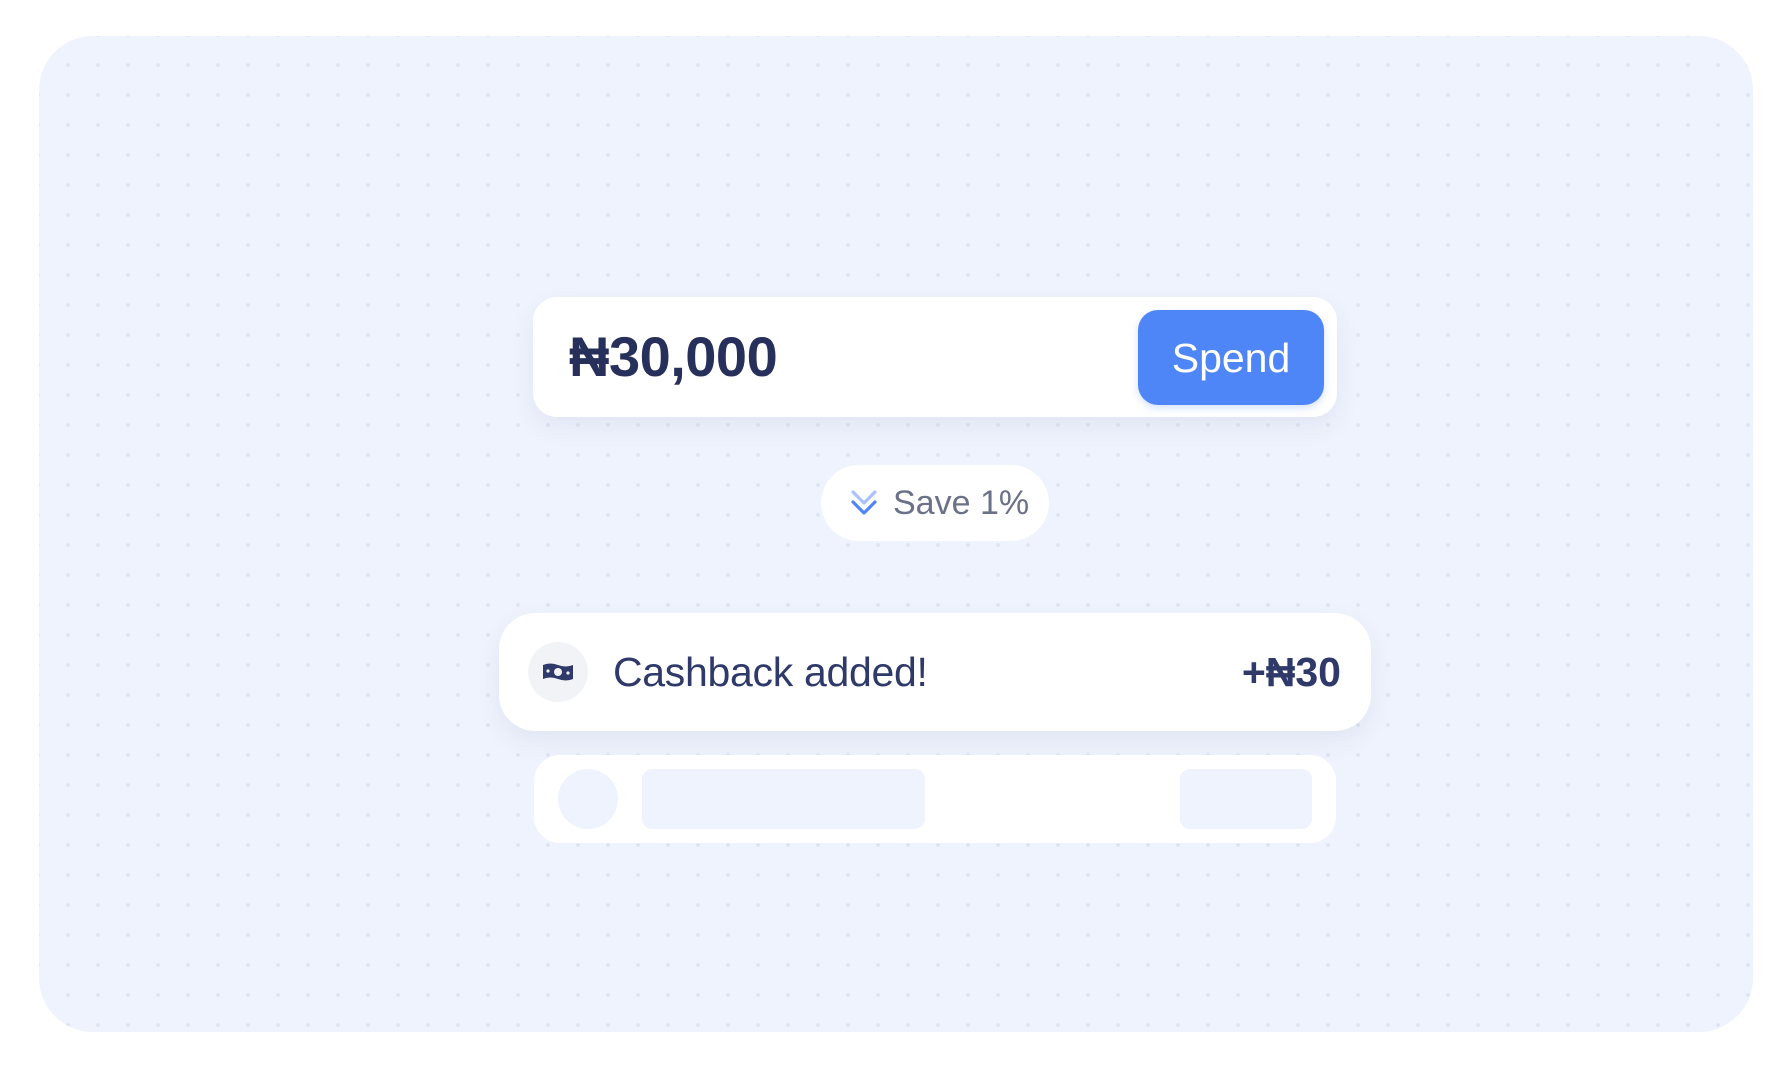 The height and width of the screenshot is (1068, 1787). Describe the element at coordinates (864, 502) in the screenshot. I see `double-chevron-down-icon` at that location.